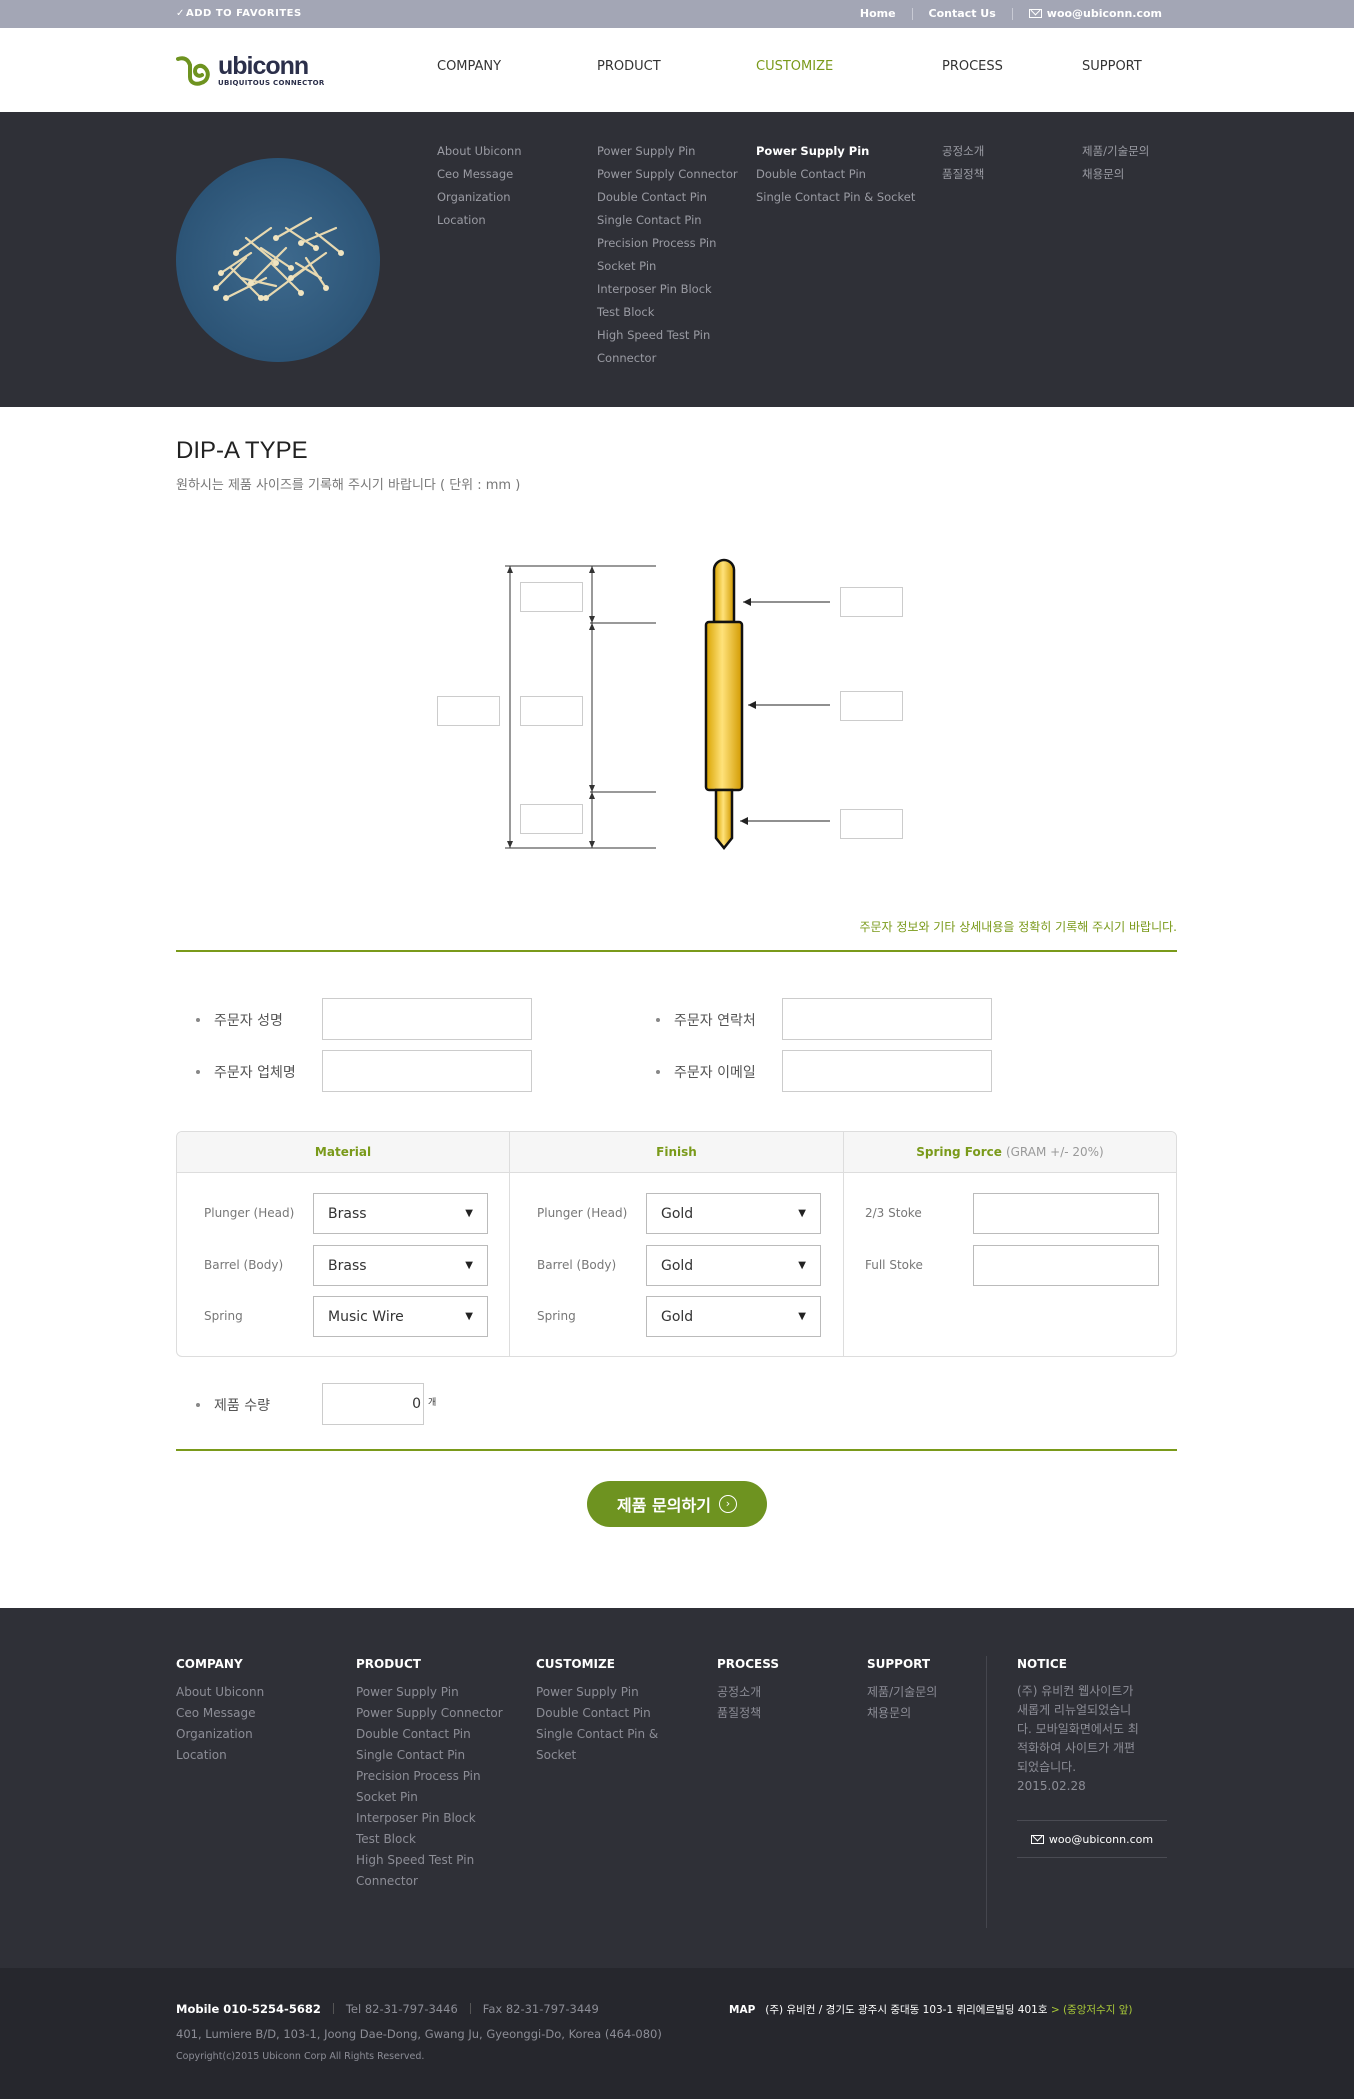 This screenshot has width=1354, height=2099. Describe the element at coordinates (263, 66) in the screenshot. I see `logo-wordmark: ubiconn` at that location.